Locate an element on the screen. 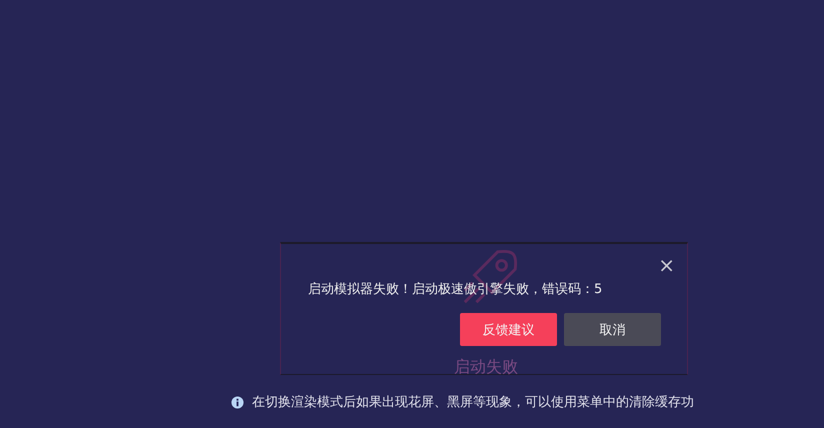 This screenshot has height=428, width=824. notice-text: 在切换渲染模式后如果出现花屏、黑屏等现象，可以使用菜单中的清除缓存功 is located at coordinates (473, 402).